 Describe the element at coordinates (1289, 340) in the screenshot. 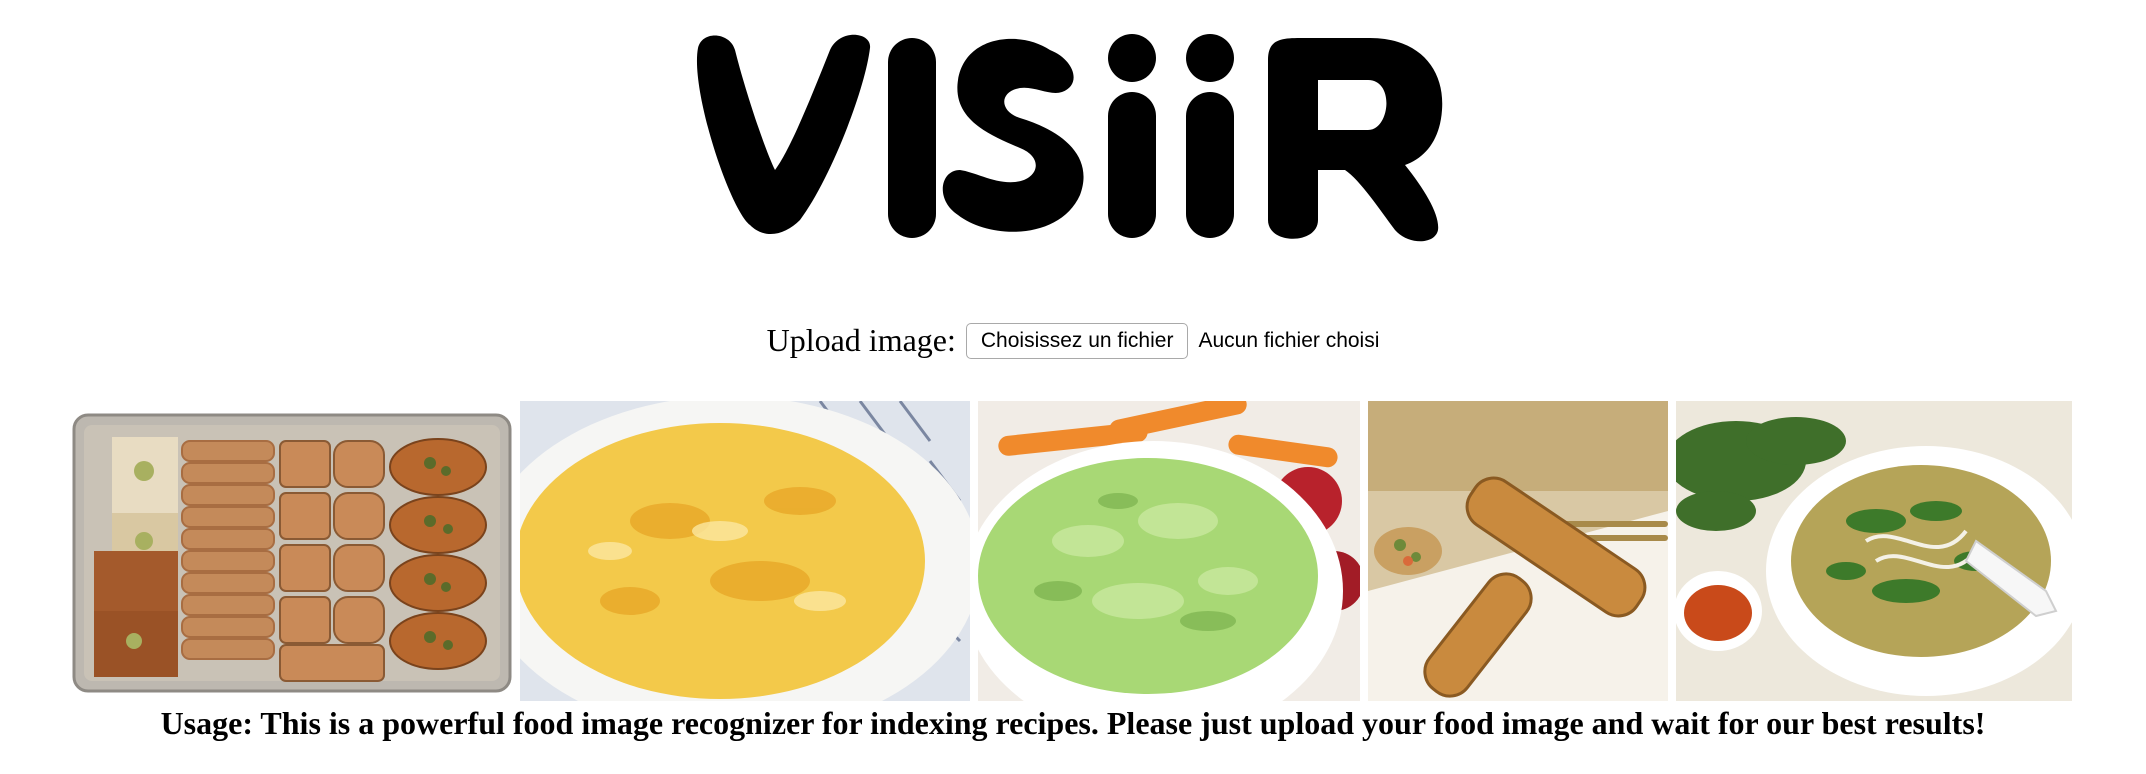

I see `file-status: Aucun fichier choisi` at that location.